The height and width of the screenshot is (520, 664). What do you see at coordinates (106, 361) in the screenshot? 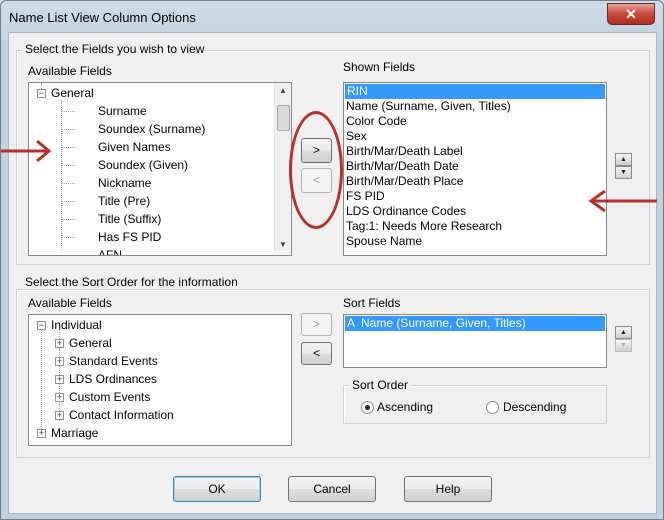
I see `tree-item: + Standard Events` at bounding box center [106, 361].